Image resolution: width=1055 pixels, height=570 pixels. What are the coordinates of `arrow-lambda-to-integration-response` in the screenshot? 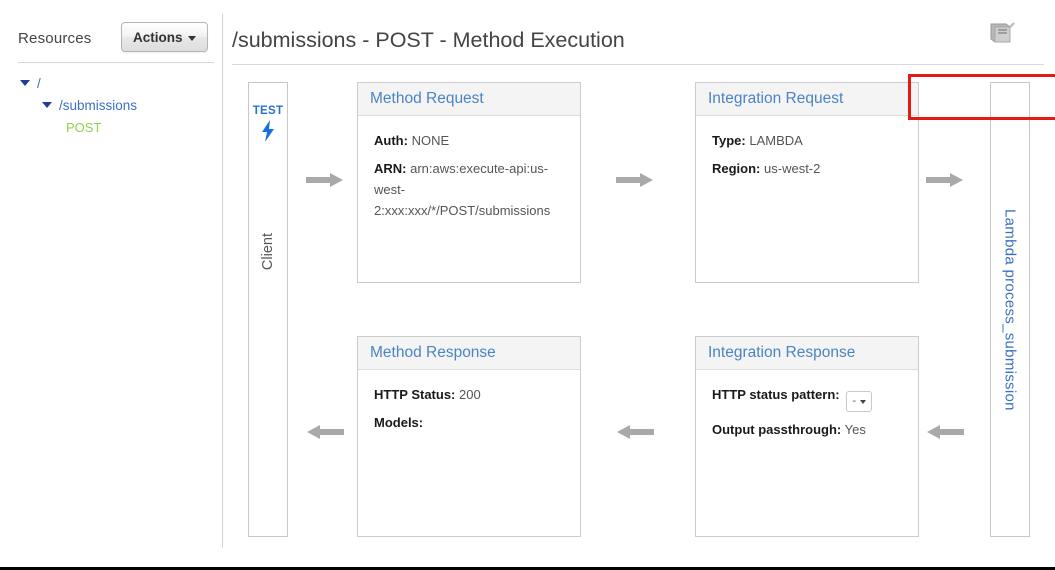 It's located at (945, 432).